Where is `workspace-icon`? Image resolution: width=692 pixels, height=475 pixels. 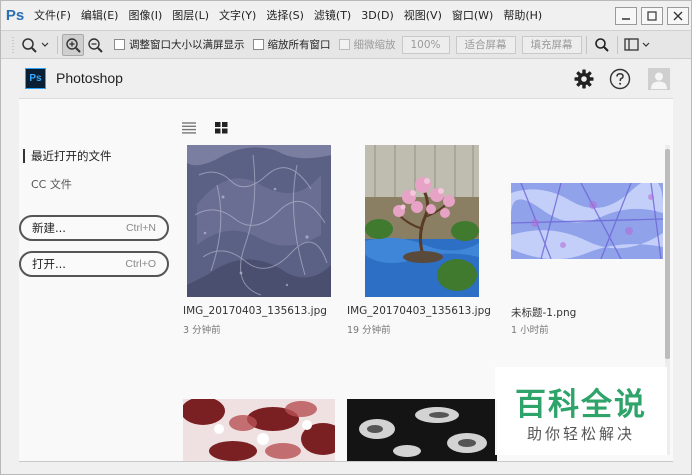
workspace-icon is located at coordinates (636, 44).